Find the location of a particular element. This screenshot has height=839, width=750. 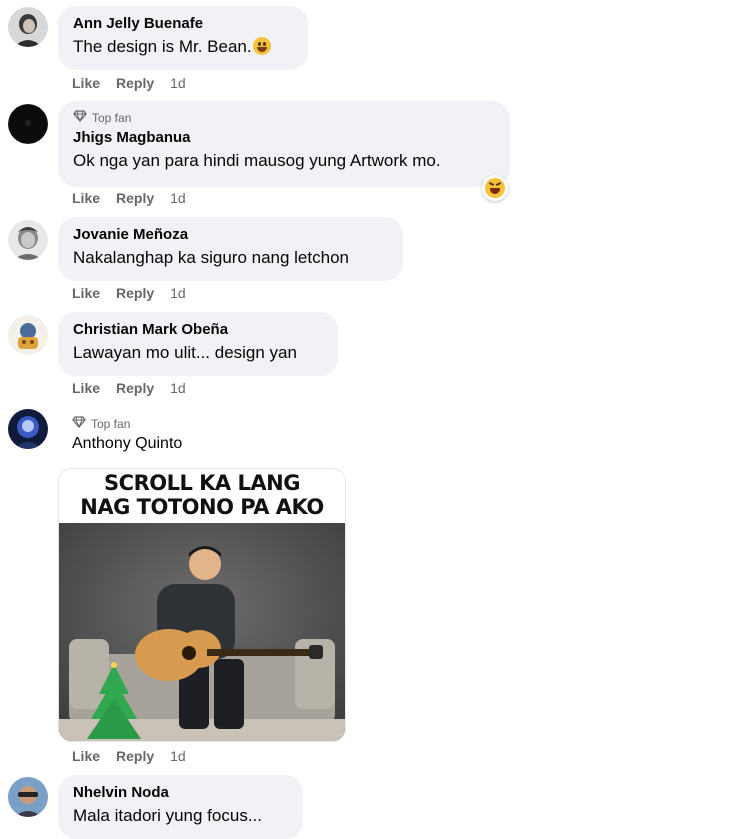

commenter-name: Christian Mark Obeña is located at coordinates (198, 329).